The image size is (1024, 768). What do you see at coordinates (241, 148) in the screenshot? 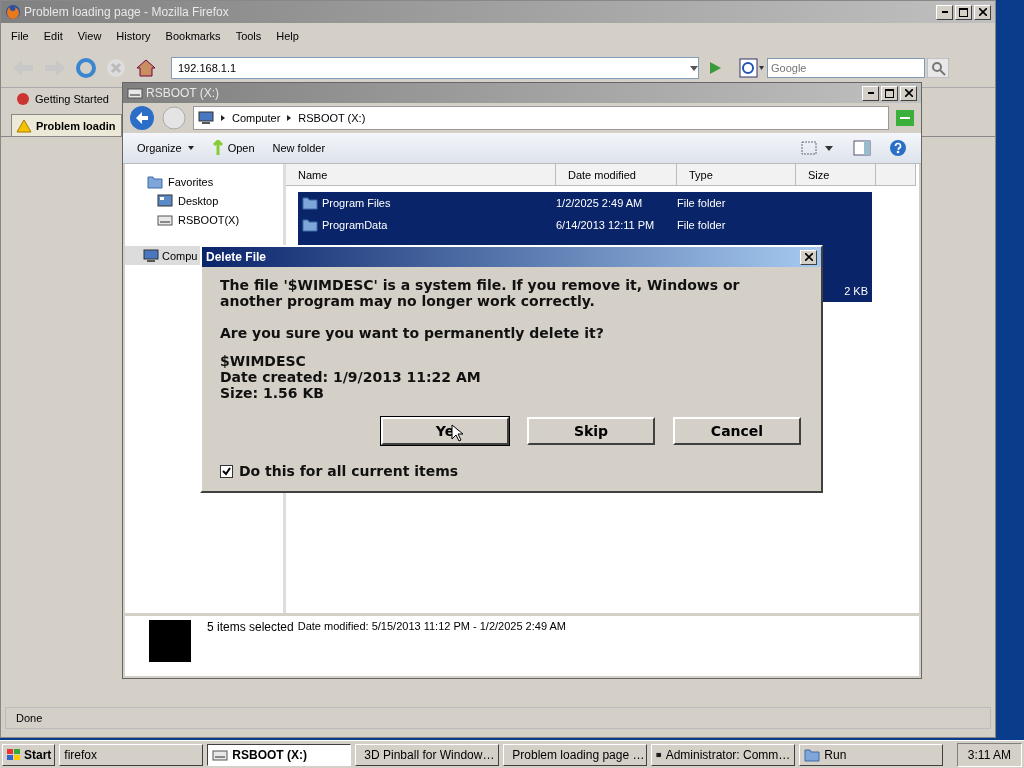
I see `open-button: Open` at bounding box center [241, 148].